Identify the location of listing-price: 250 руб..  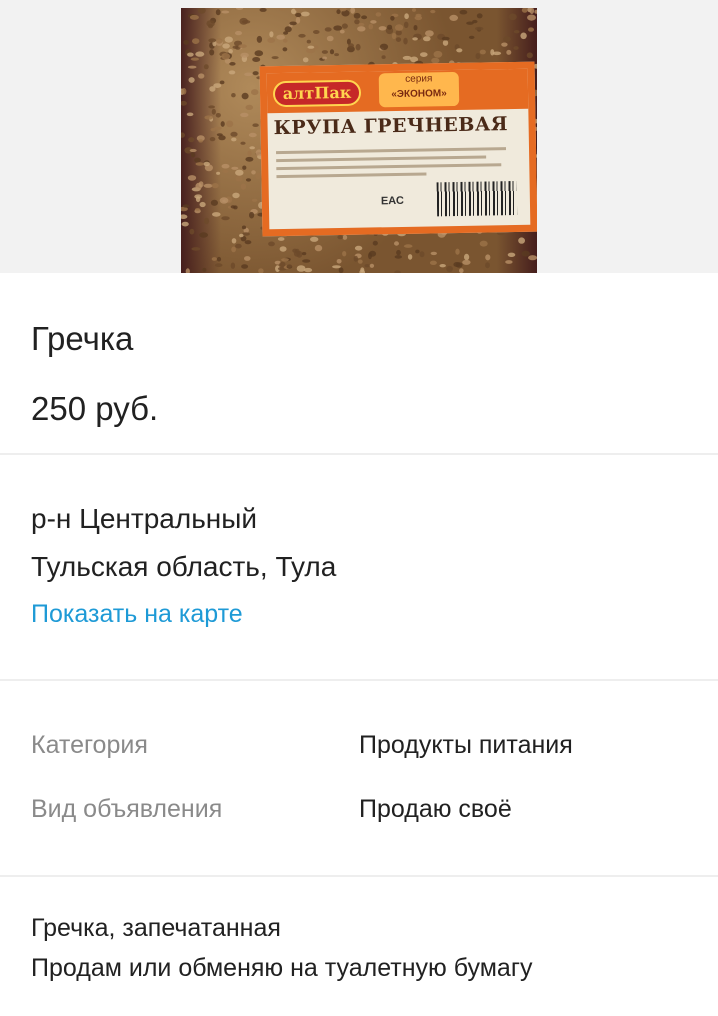
(95, 408).